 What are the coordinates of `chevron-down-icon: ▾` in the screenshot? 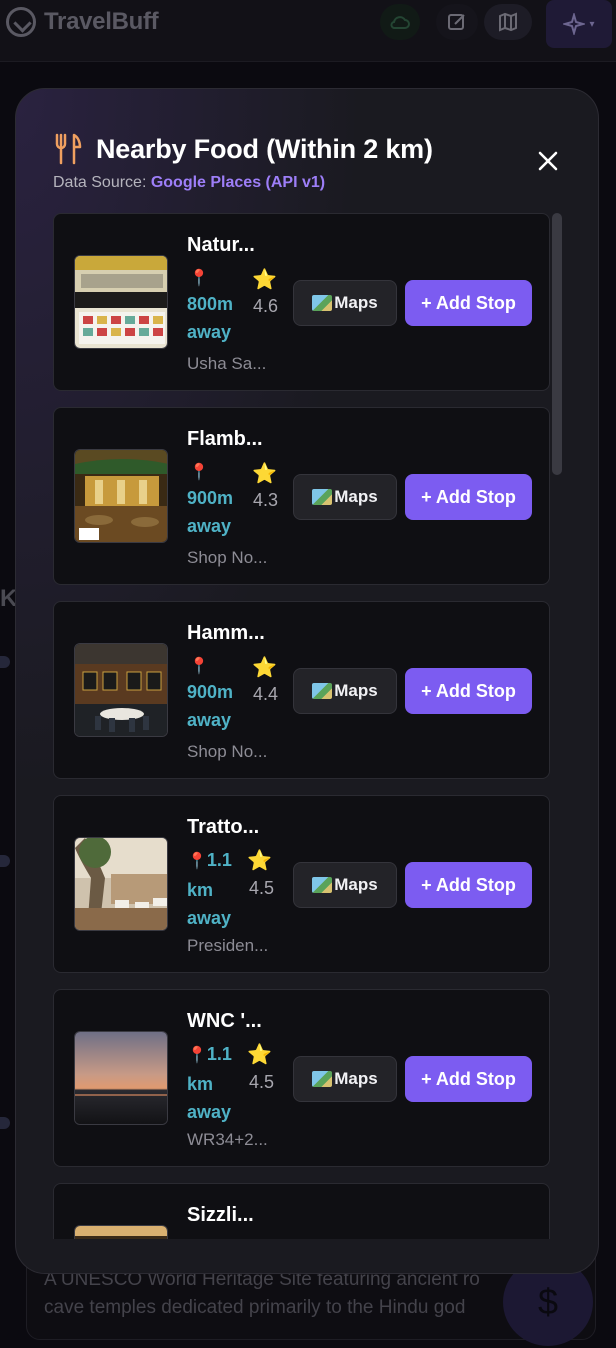 It's located at (592, 24).